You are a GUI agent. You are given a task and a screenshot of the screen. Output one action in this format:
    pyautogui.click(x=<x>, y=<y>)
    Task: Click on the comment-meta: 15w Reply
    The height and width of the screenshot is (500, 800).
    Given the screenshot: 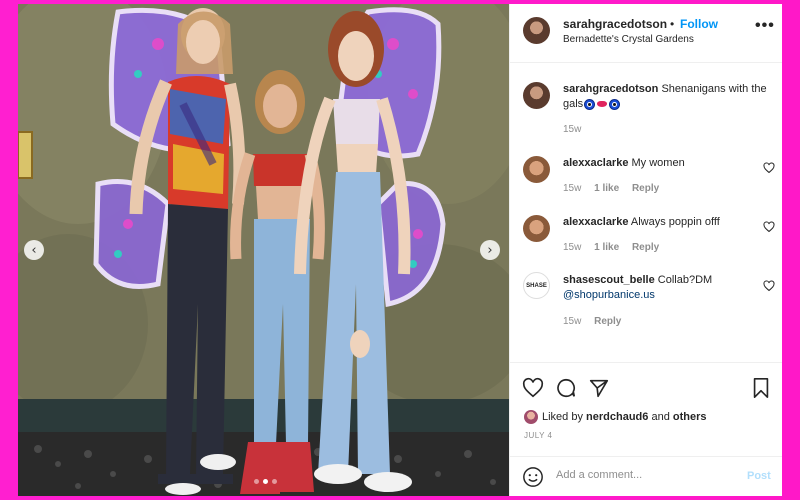 What is the action you would take?
    pyautogui.click(x=597, y=321)
    